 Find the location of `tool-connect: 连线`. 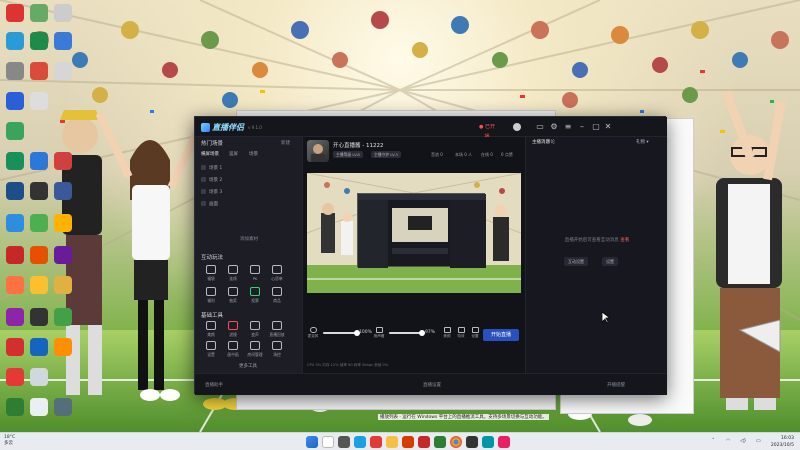

tool-connect: 连线 is located at coordinates (233, 276).